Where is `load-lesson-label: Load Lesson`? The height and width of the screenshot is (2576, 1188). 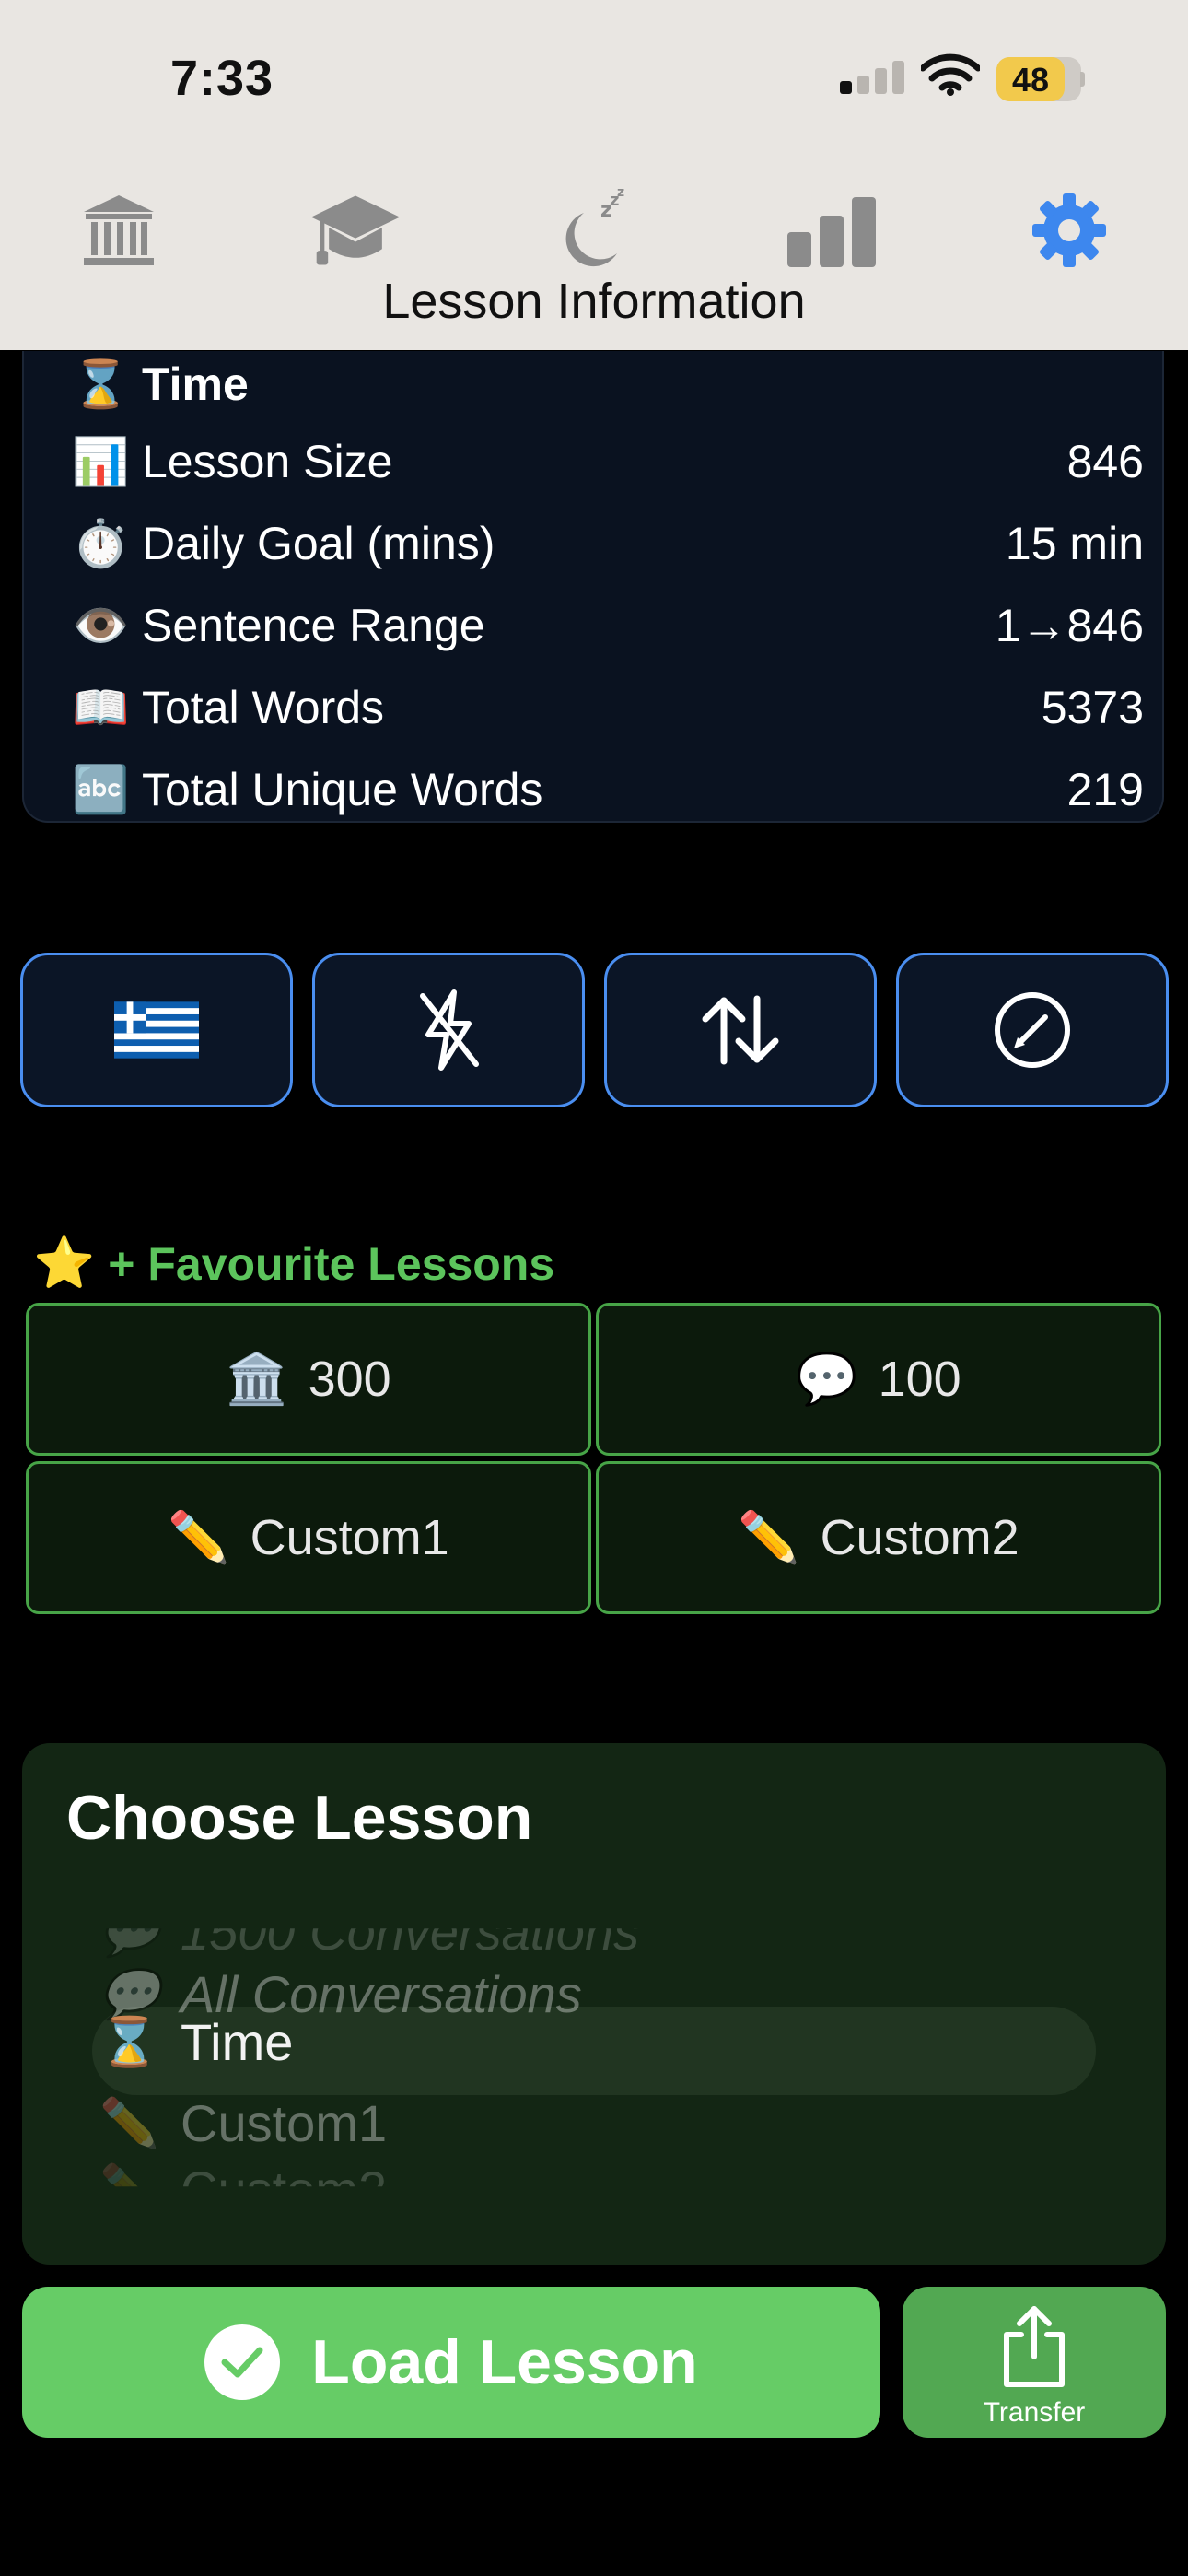 load-lesson-label: Load Lesson is located at coordinates (504, 2362).